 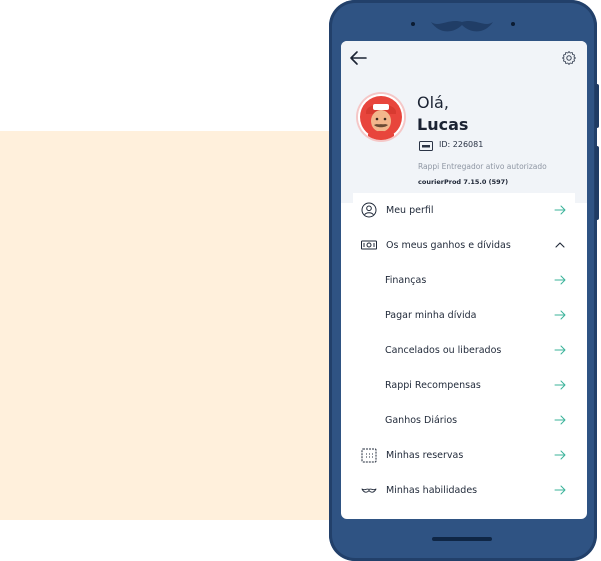 I want to click on menu-item-label: Meu perfil, so click(x=410, y=210).